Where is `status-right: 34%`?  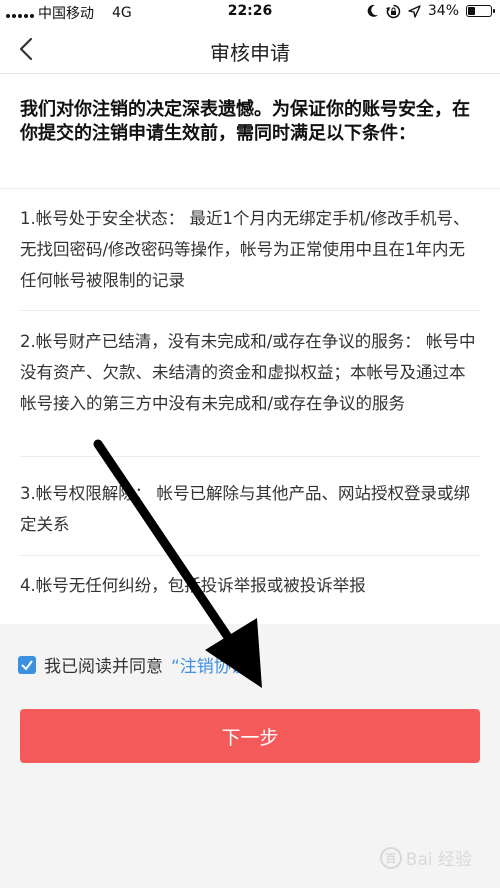
status-right: 34% is located at coordinates (430, 11).